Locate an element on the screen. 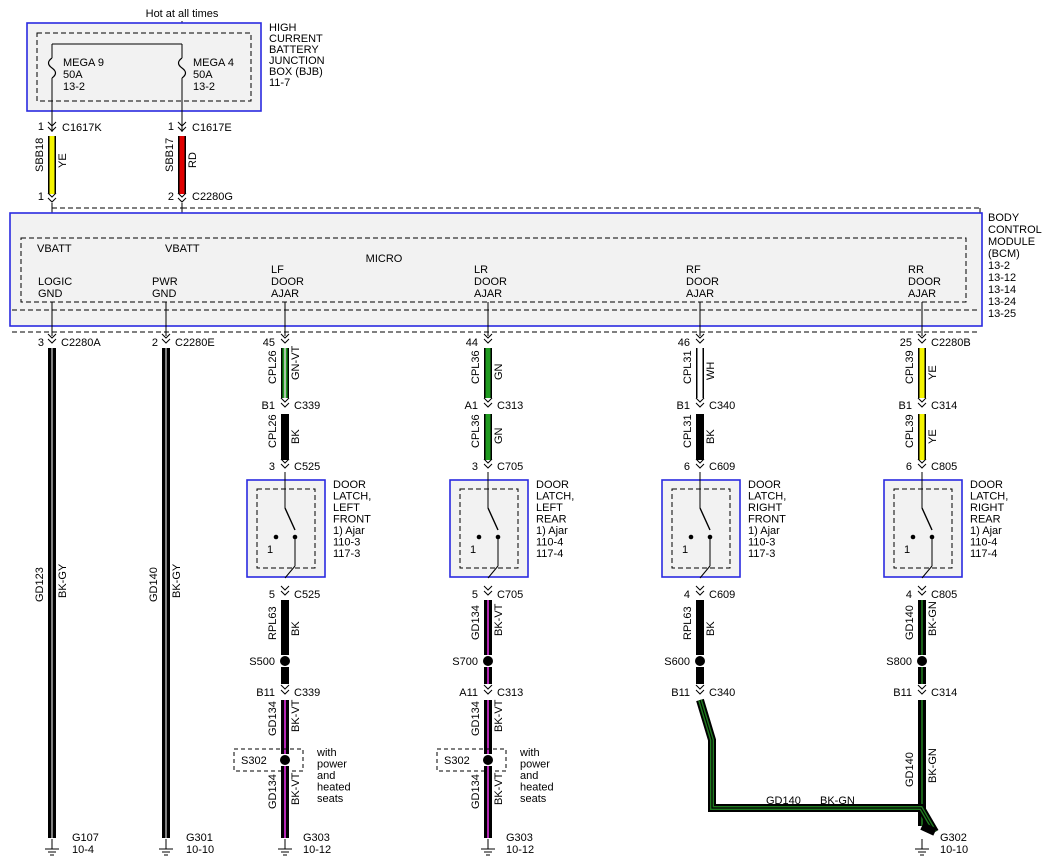  door-latch-label: 1) Ajar is located at coordinates (349, 531).